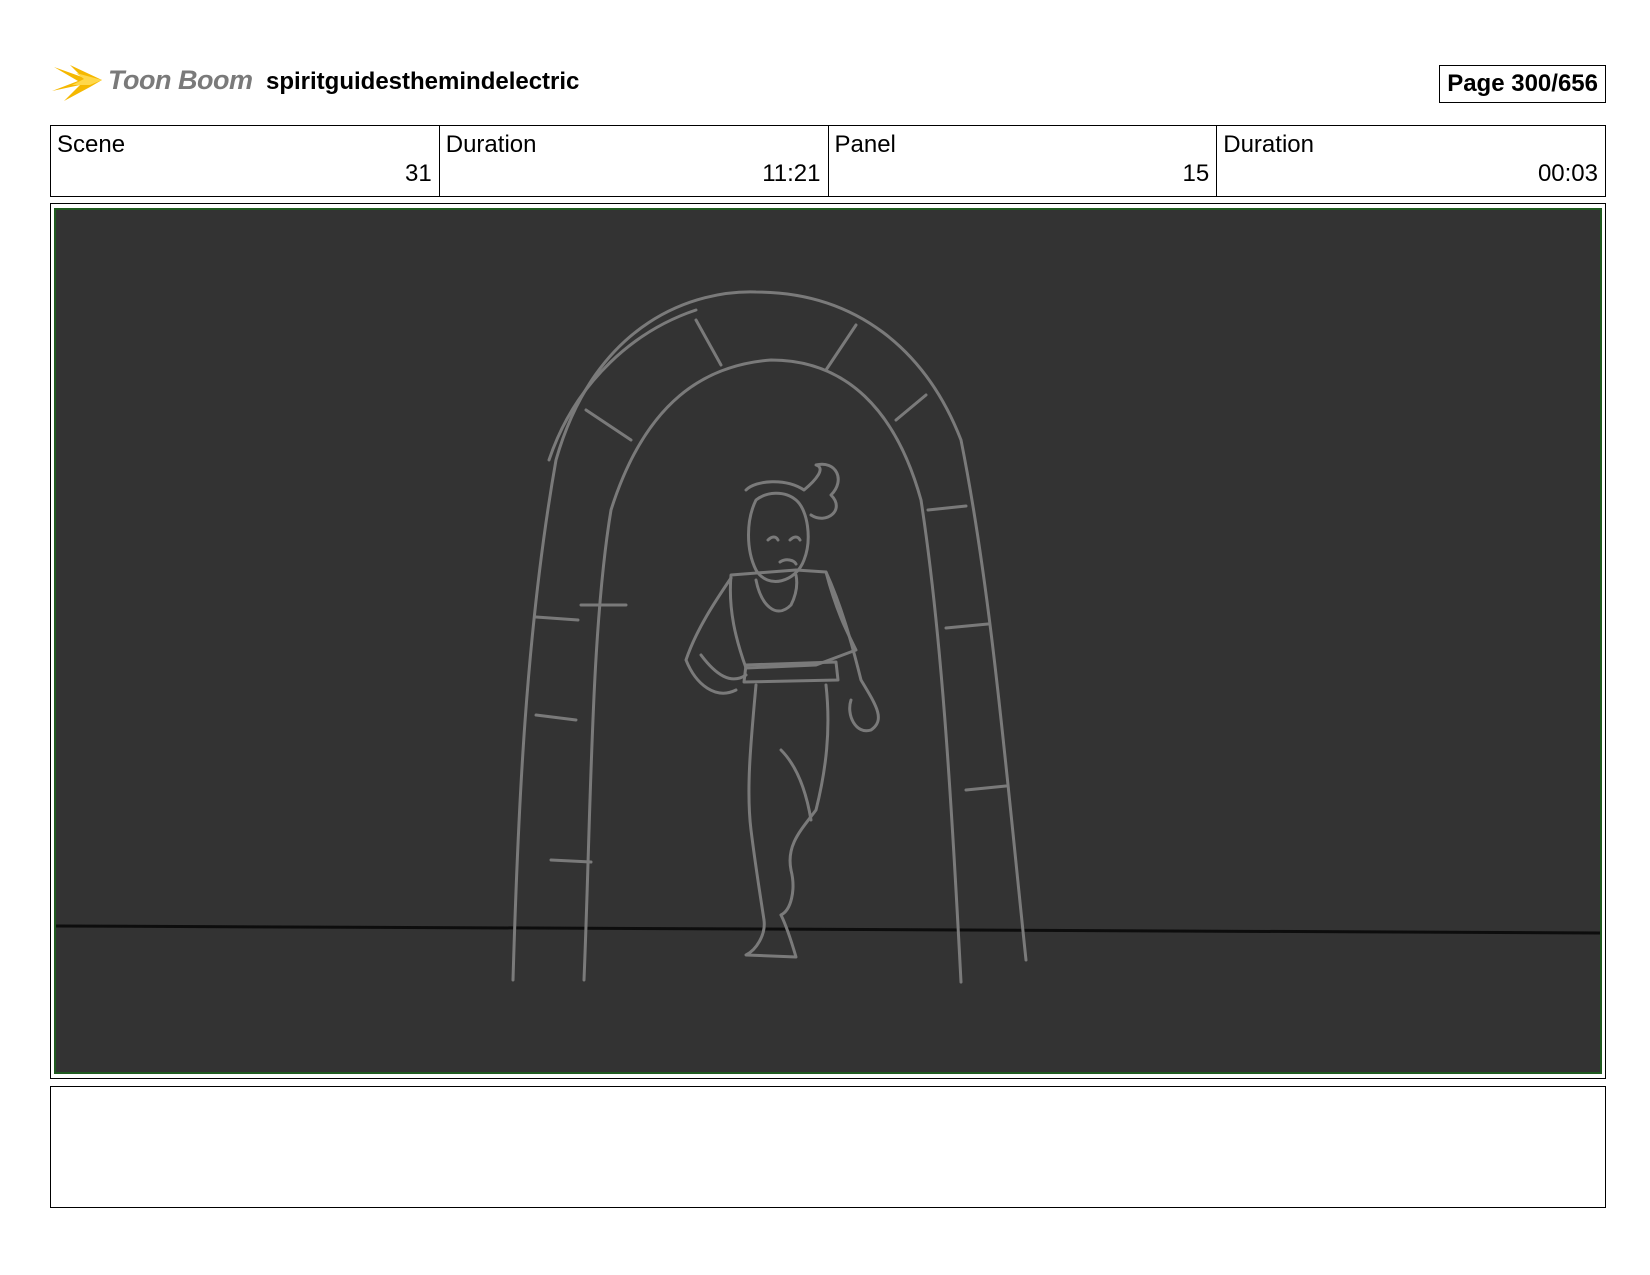  I want to click on scene-duration-value: 11:21, so click(791, 173).